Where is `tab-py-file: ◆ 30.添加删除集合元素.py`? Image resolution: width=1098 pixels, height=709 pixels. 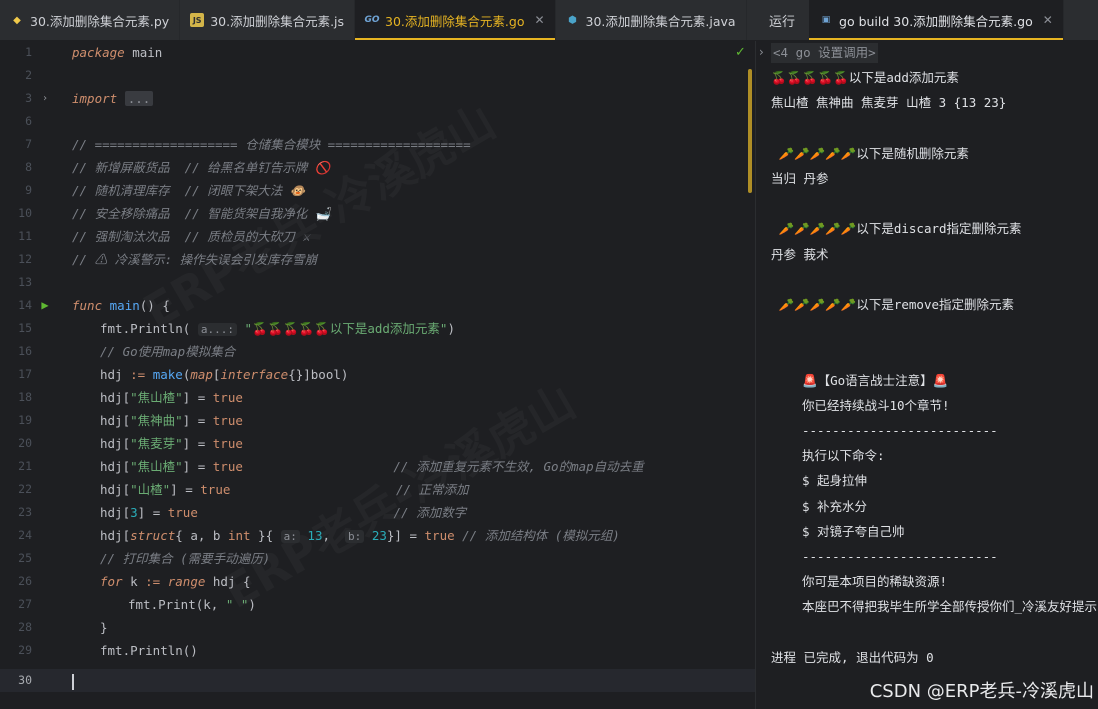
tab-py-file: ◆ 30.添加删除集合元素.py is located at coordinates (90, 20).